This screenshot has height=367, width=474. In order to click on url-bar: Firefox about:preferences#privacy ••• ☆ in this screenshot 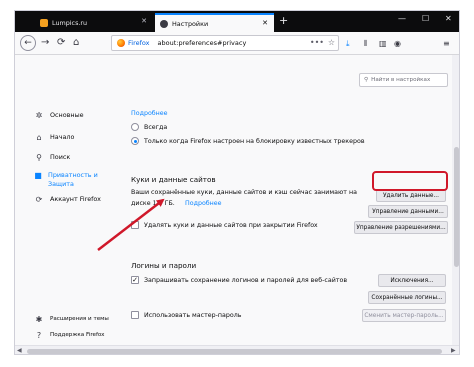, I will do `click(225, 43)`.